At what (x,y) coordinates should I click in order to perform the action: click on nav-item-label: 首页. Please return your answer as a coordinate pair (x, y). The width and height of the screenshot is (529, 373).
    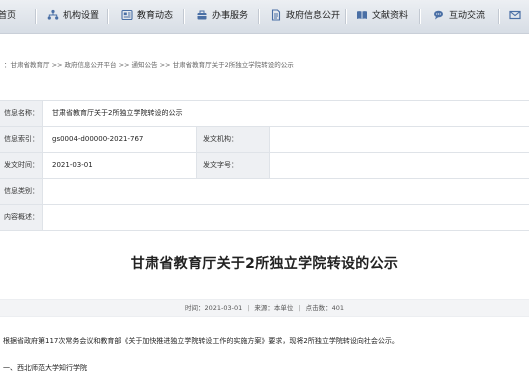
    Looking at the image, I should click on (8, 16).